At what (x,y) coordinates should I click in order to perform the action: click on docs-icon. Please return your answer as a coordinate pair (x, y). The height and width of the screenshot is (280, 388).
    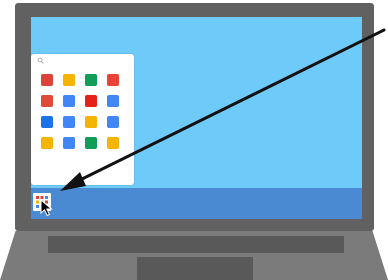
    Looking at the image, I should click on (69, 143).